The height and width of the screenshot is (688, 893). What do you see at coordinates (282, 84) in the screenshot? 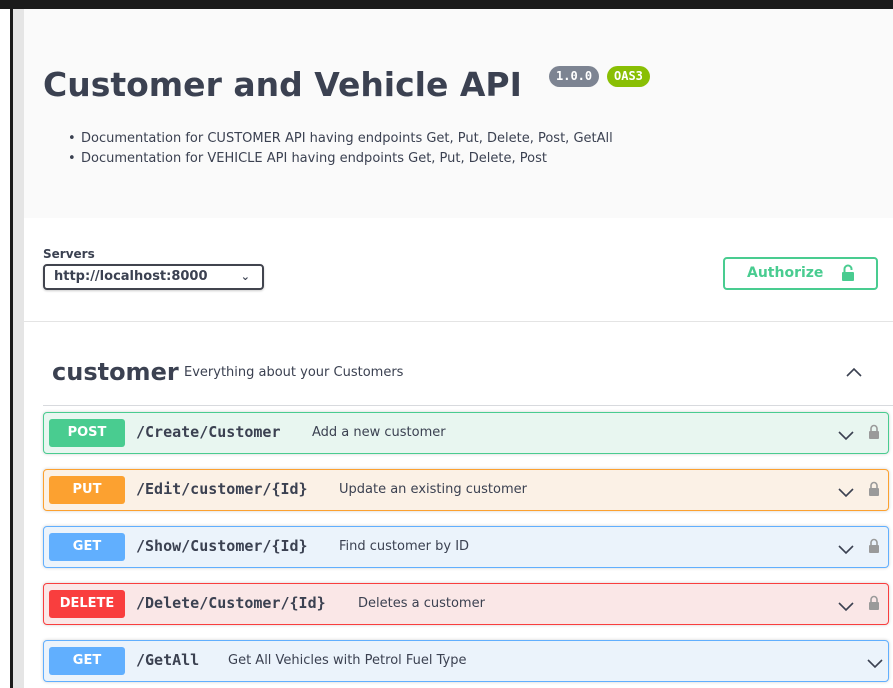
I see `api-title: Customer and Vehicle API` at bounding box center [282, 84].